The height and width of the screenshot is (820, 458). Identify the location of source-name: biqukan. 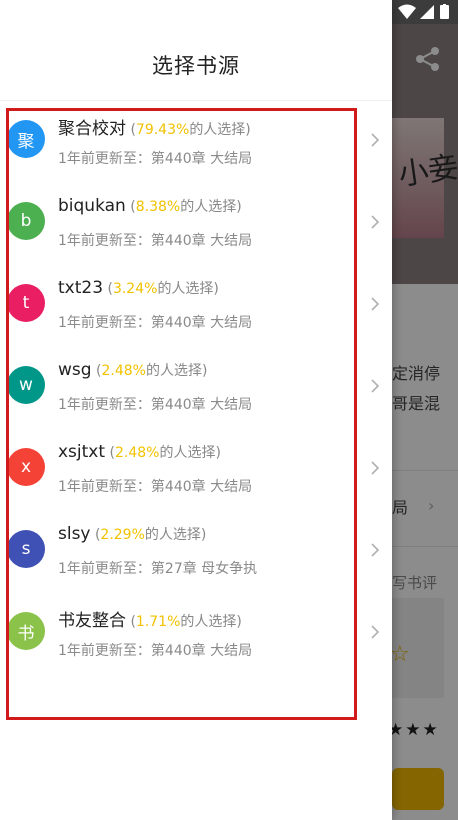
(92, 206).